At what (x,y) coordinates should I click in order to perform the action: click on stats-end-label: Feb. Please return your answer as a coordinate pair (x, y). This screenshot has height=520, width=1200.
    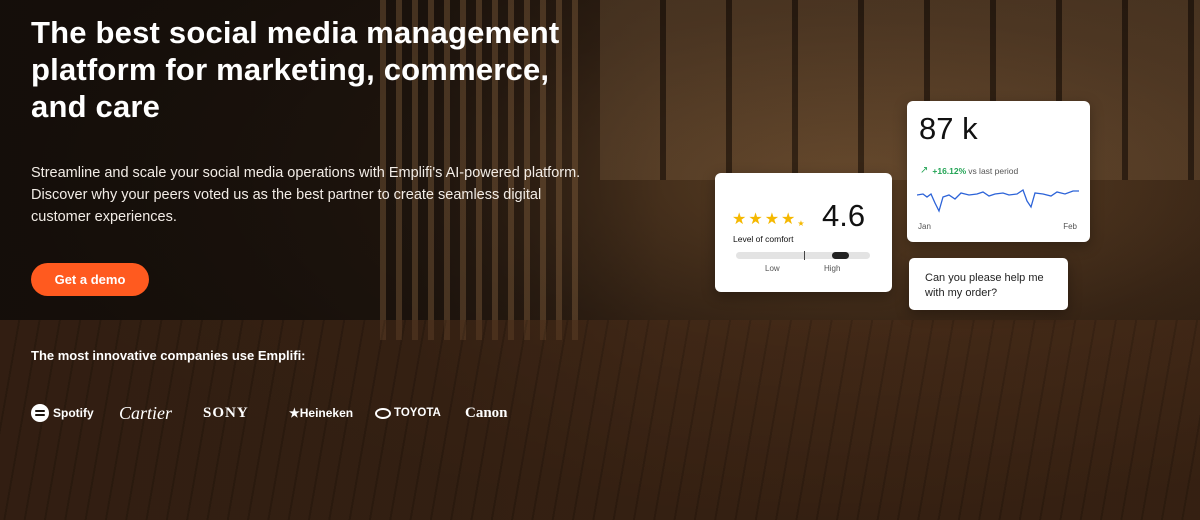
    Looking at the image, I should click on (1070, 226).